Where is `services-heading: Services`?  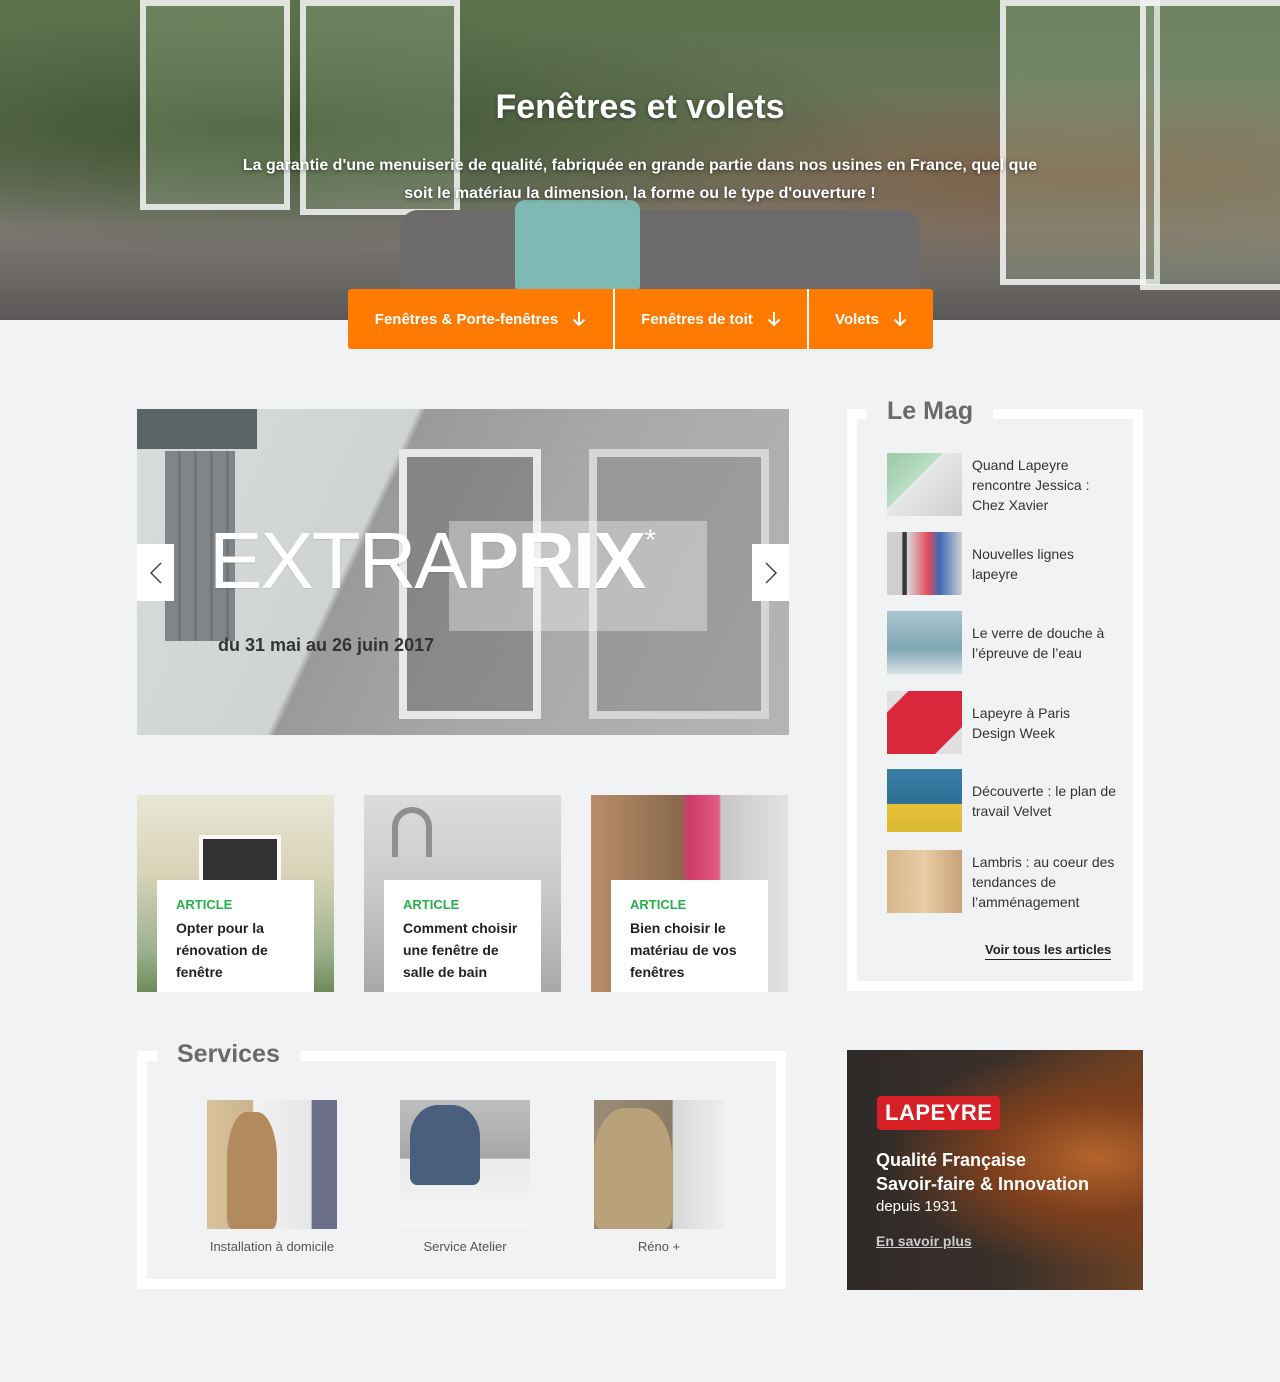 services-heading: Services is located at coordinates (228, 1054).